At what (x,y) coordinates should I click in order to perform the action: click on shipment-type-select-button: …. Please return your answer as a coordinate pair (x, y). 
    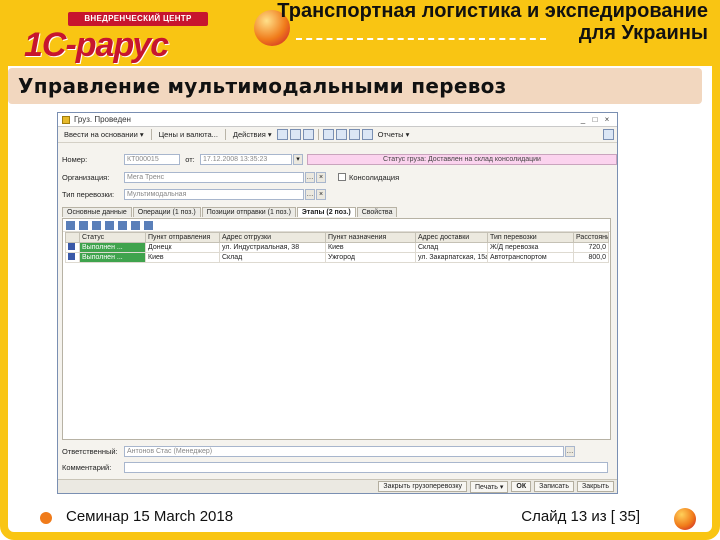
    Looking at the image, I should click on (310, 194).